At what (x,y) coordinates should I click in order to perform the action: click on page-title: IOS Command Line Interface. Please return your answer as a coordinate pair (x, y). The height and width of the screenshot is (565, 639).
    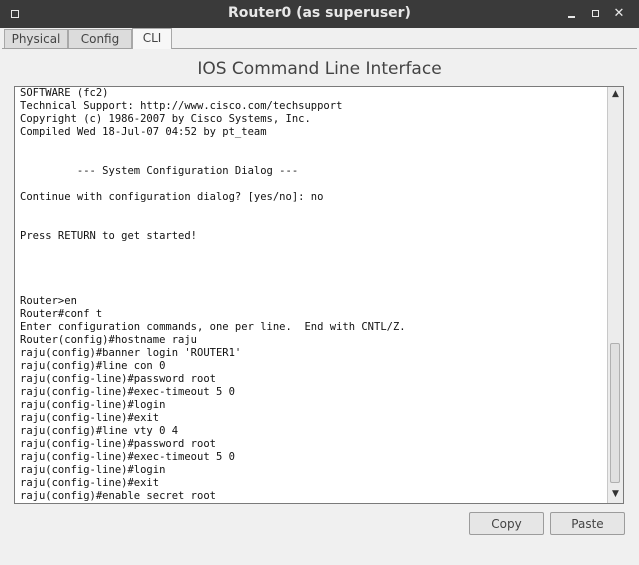
    Looking at the image, I should click on (319, 69).